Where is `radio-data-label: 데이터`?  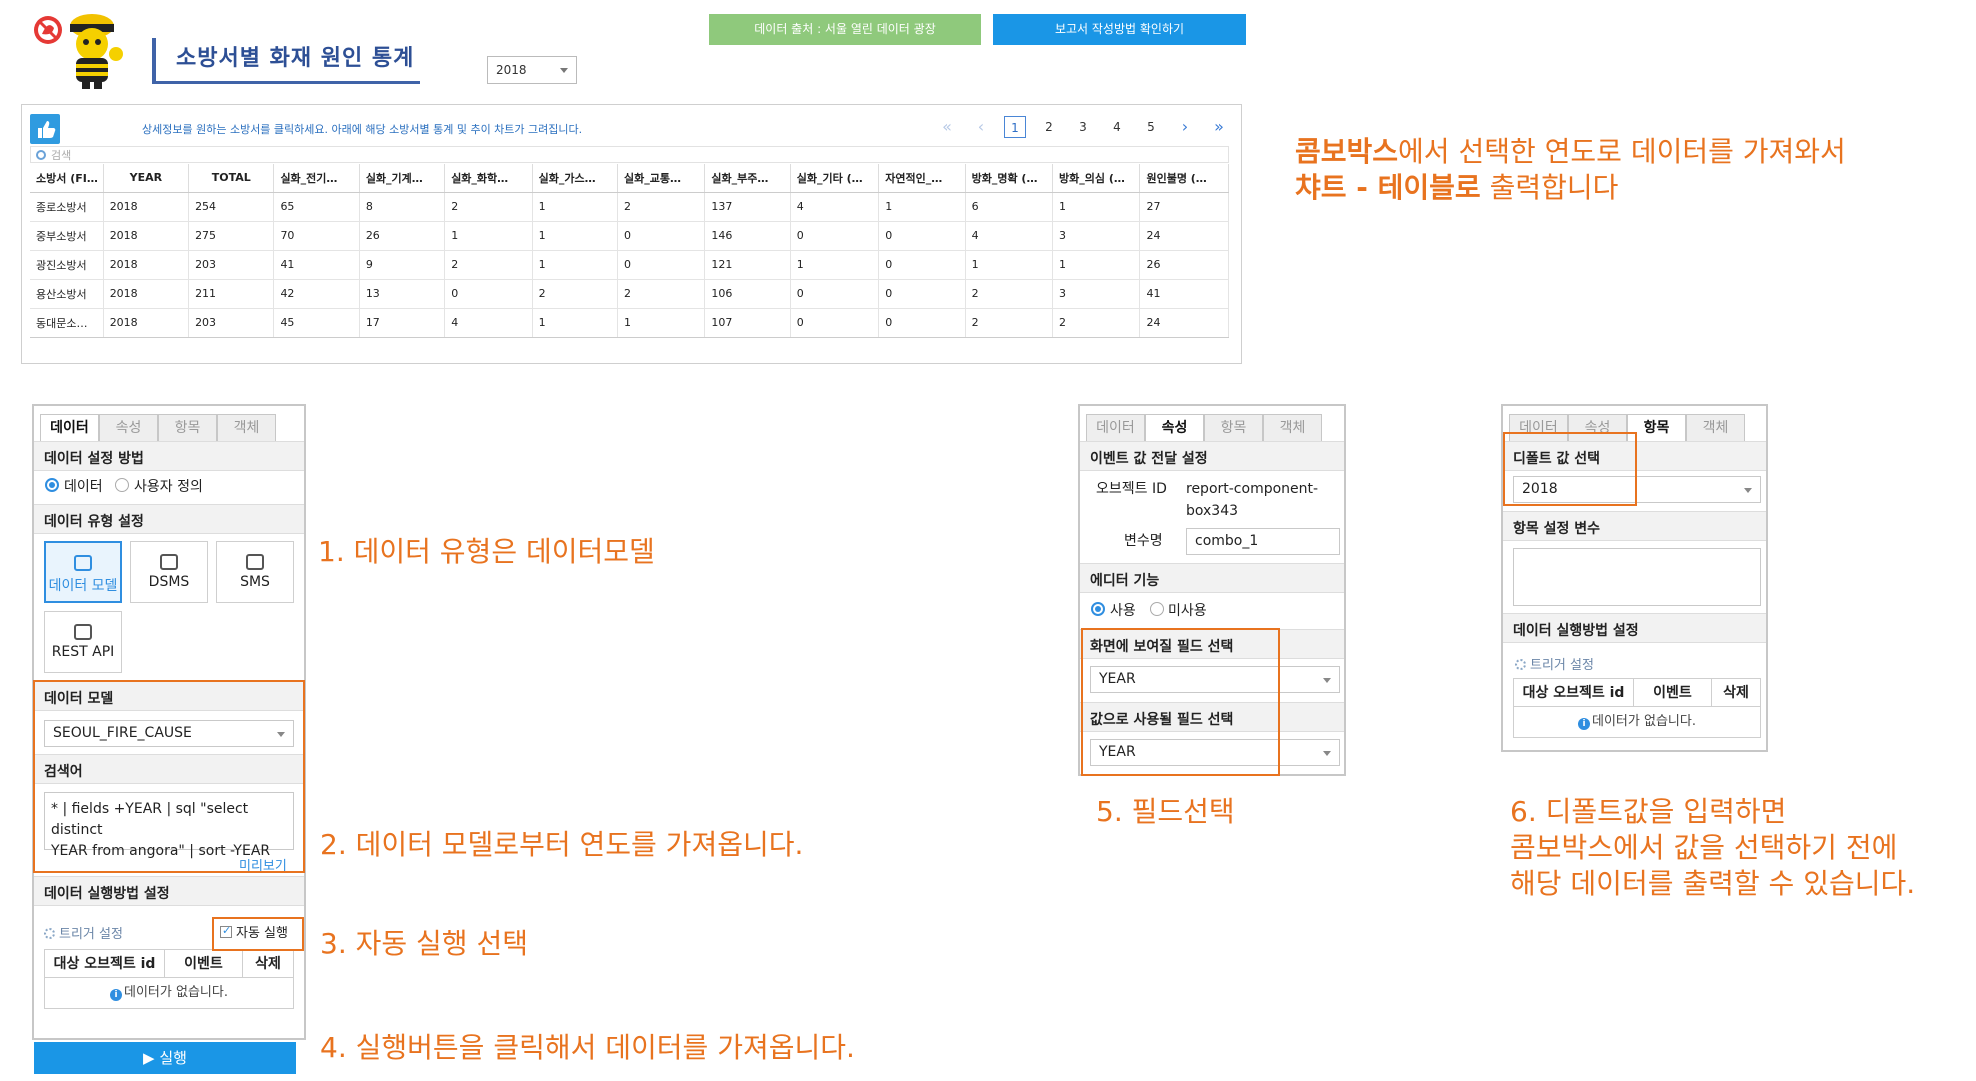
radio-data-label: 데이터 is located at coordinates (83, 487).